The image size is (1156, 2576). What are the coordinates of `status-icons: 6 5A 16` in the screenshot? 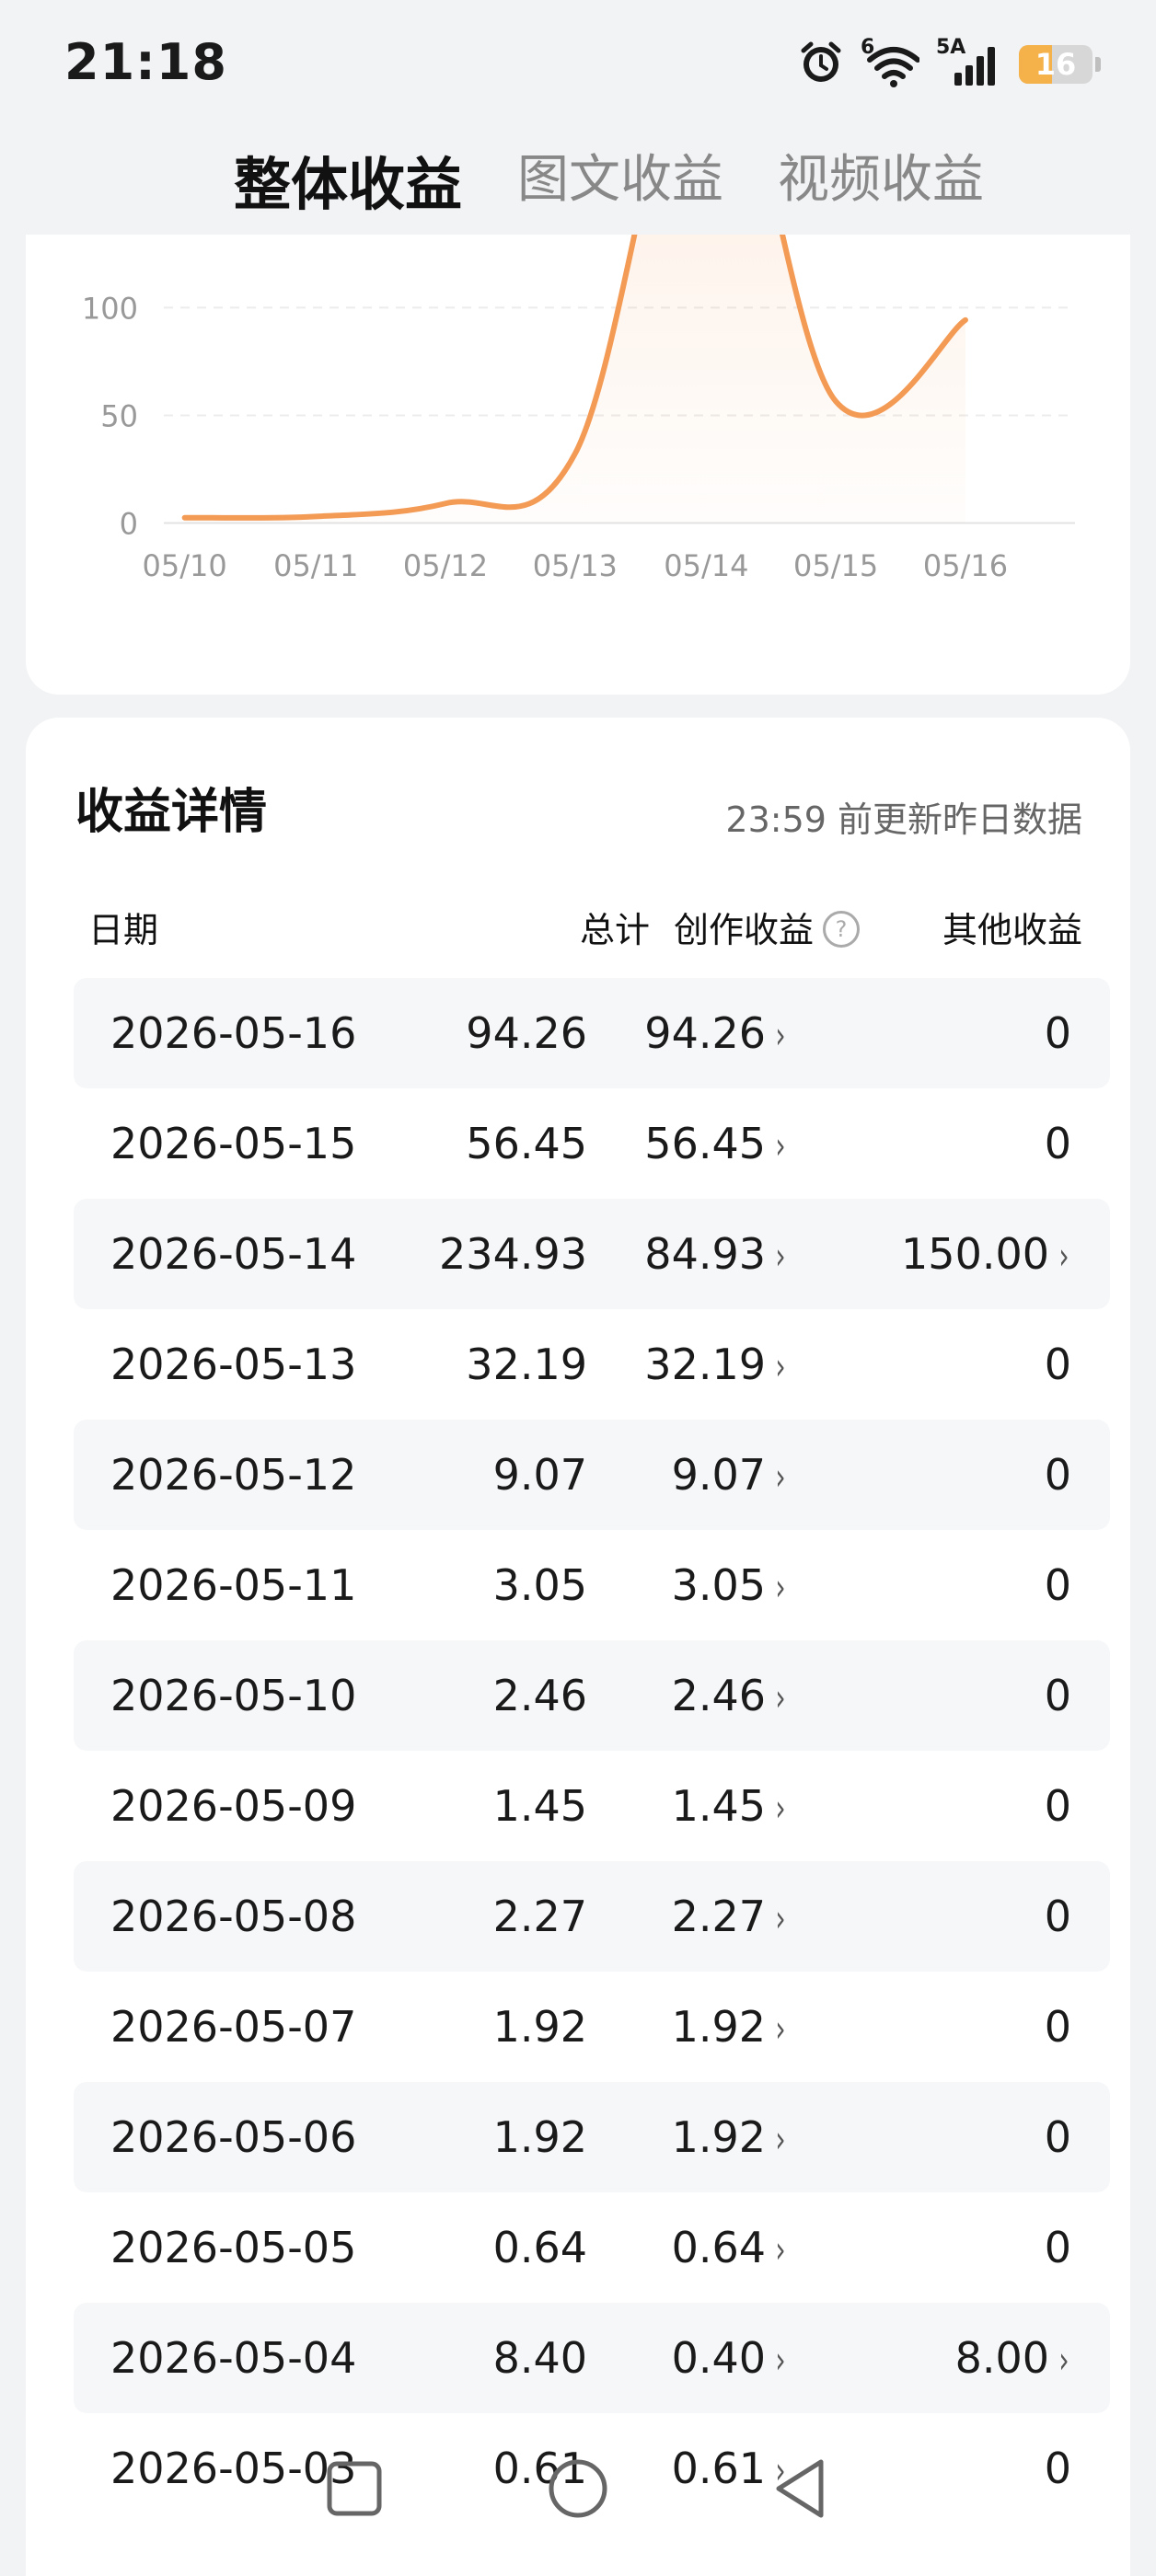 It's located at (950, 64).